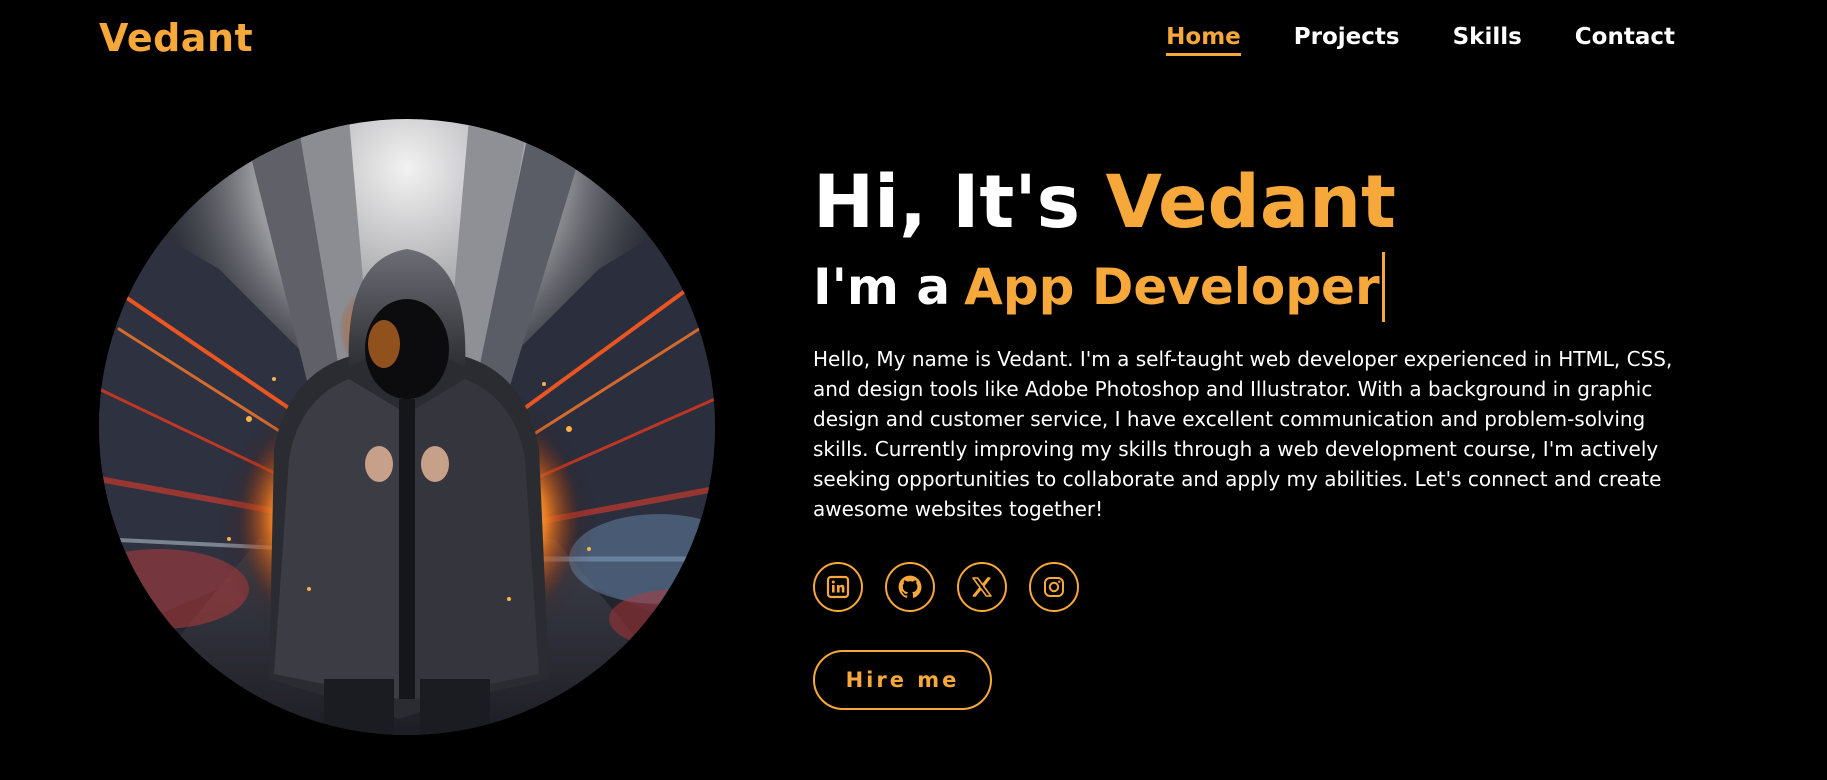 This screenshot has width=1827, height=780. I want to click on hire-me-button: Hire me, so click(902, 680).